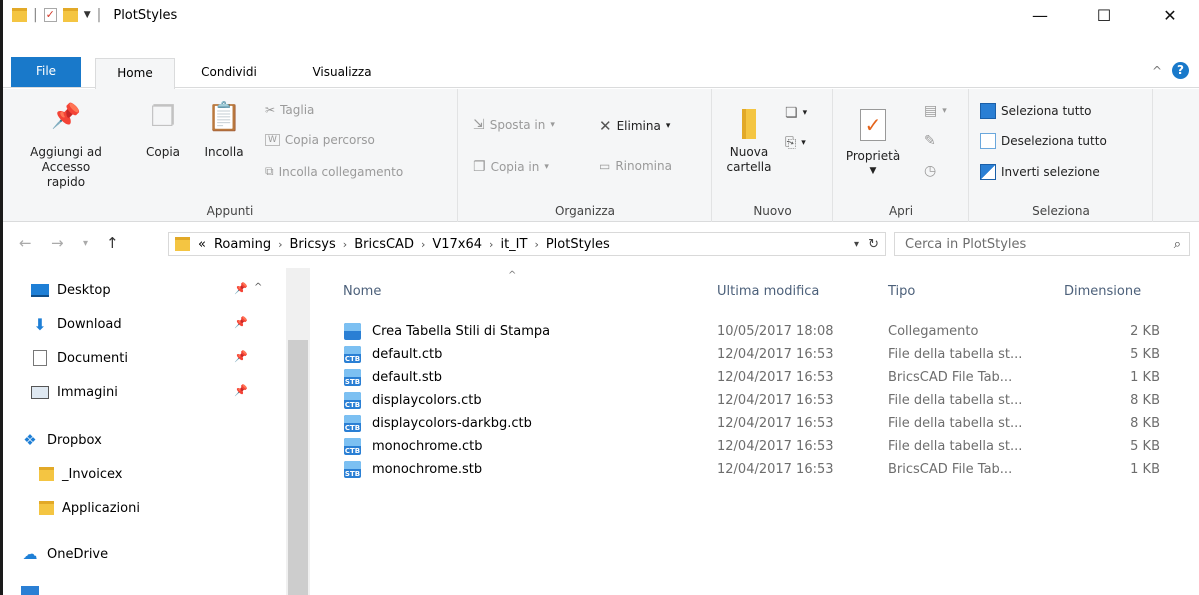  What do you see at coordinates (50, 15) in the screenshot?
I see `properties-check-icon: ✓` at bounding box center [50, 15].